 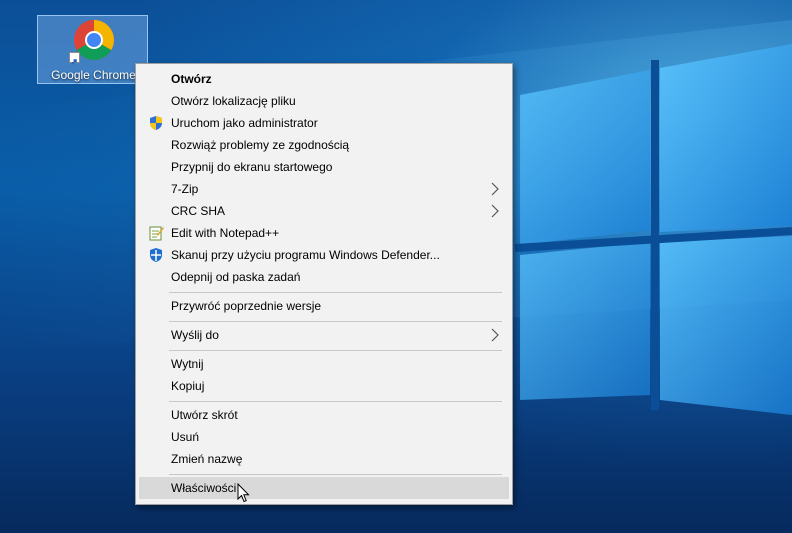 I want to click on menu-item-label: Zmień nazwę, so click(x=207, y=459).